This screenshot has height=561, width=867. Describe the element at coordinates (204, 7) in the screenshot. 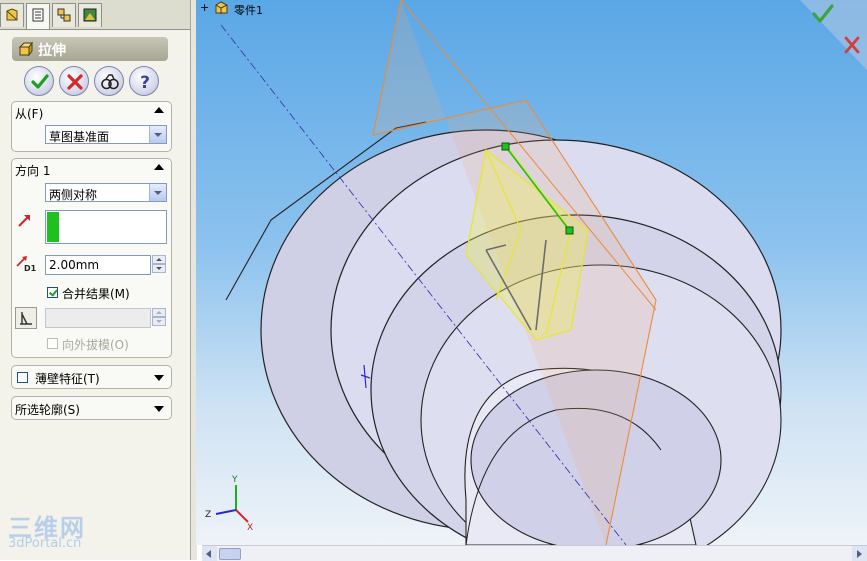

I see `tree-expand-icon: +` at that location.